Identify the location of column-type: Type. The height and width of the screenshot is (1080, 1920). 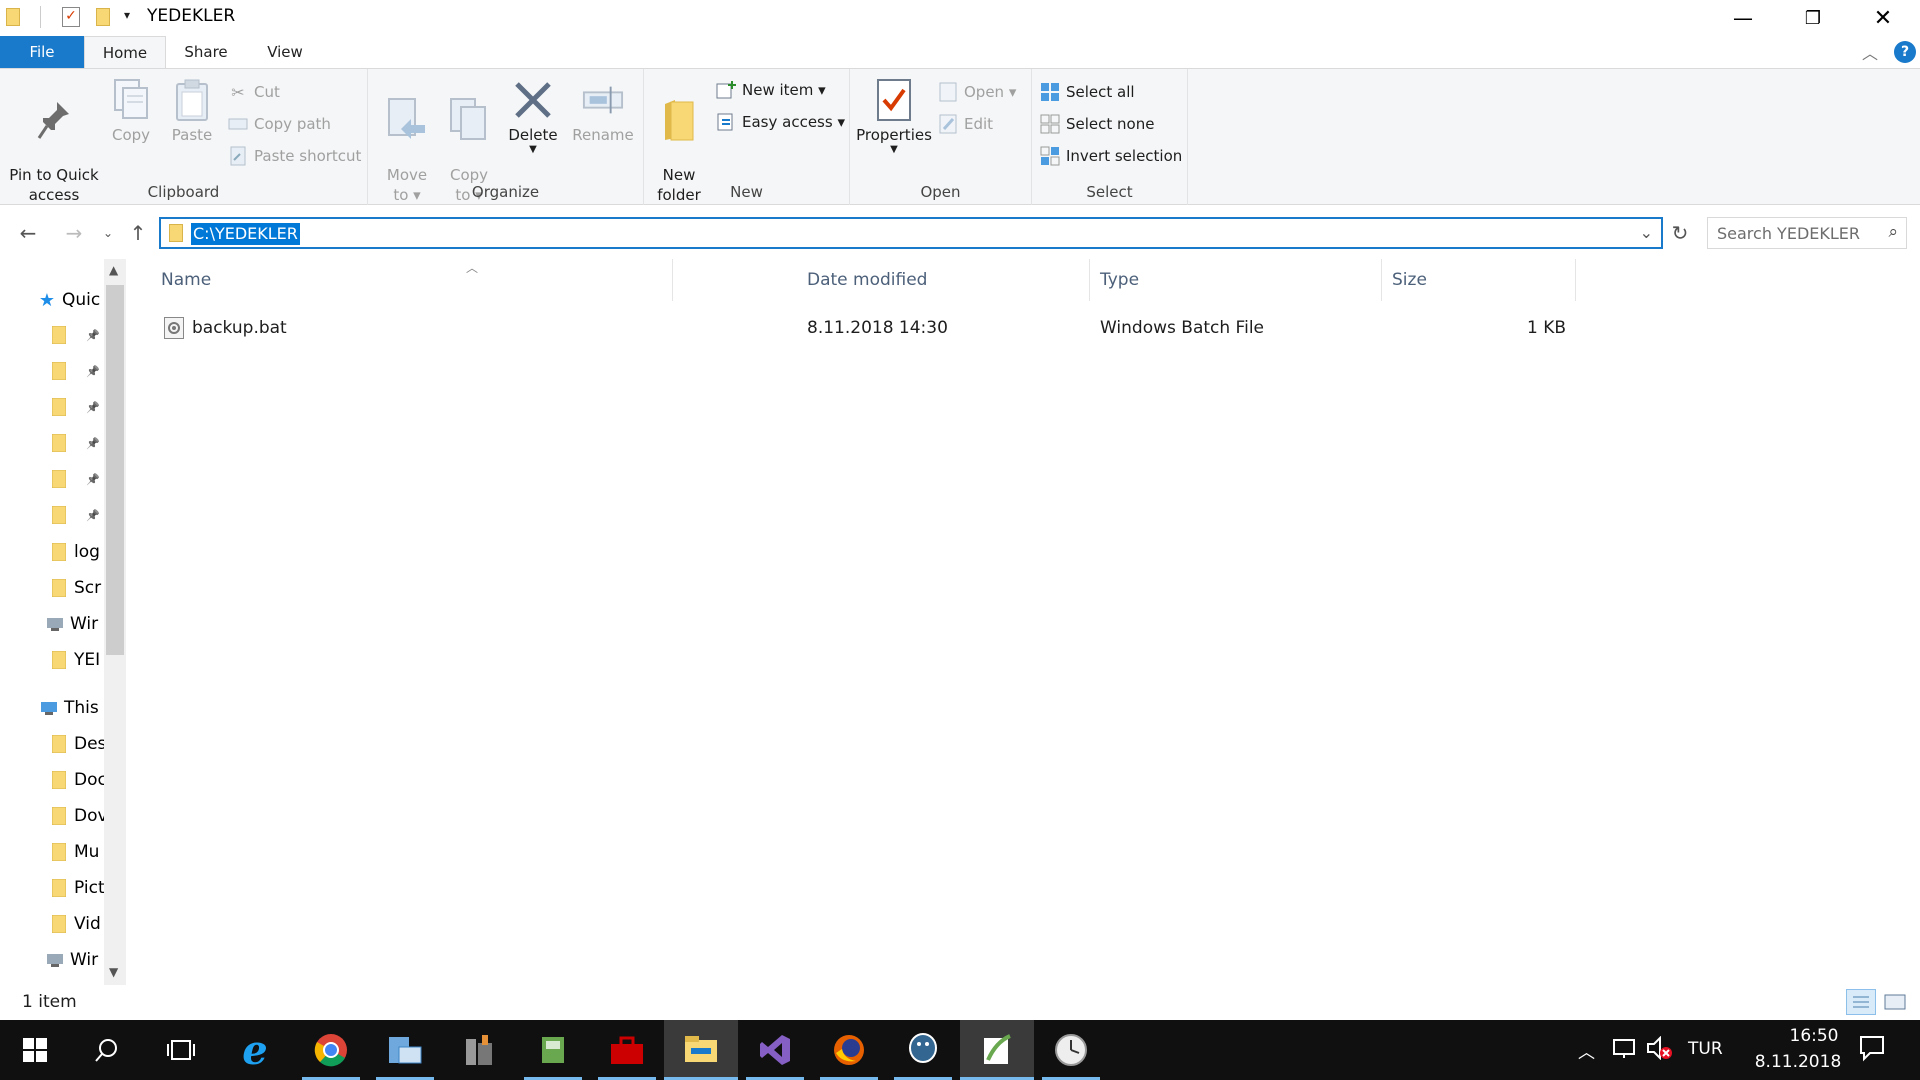
(1236, 280).